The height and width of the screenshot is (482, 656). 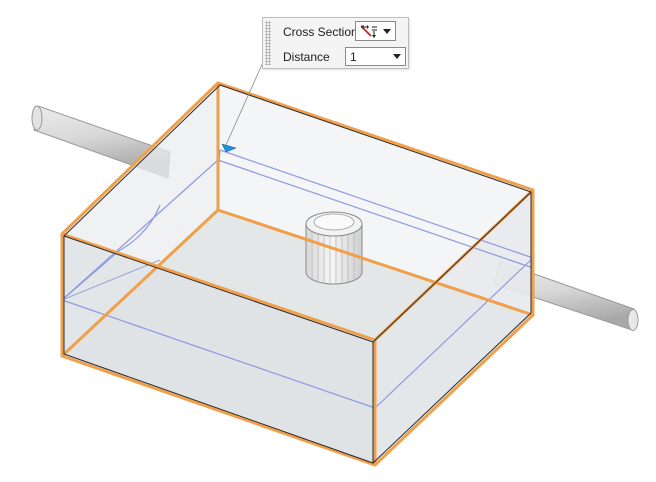 I want to click on cross-section-row: Cross Section, so click(x=334, y=32).